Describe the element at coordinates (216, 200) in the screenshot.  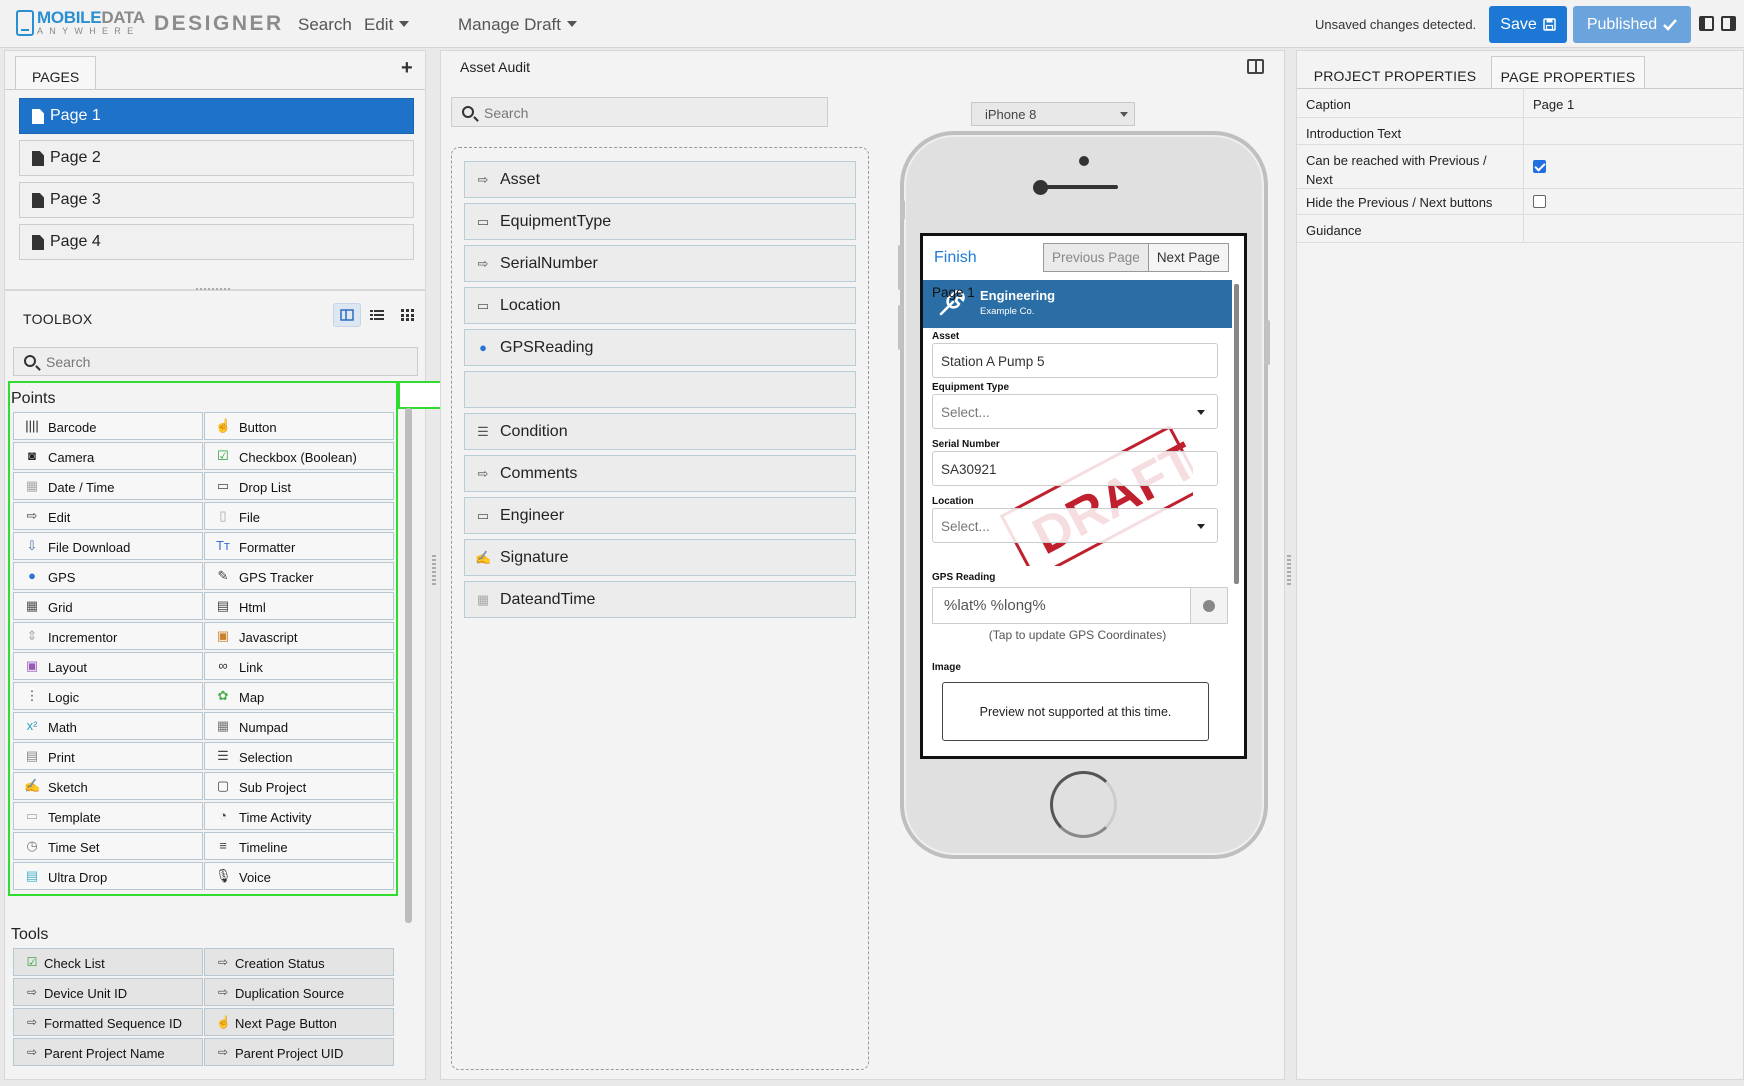
I see `page-item-3: Page 3` at that location.